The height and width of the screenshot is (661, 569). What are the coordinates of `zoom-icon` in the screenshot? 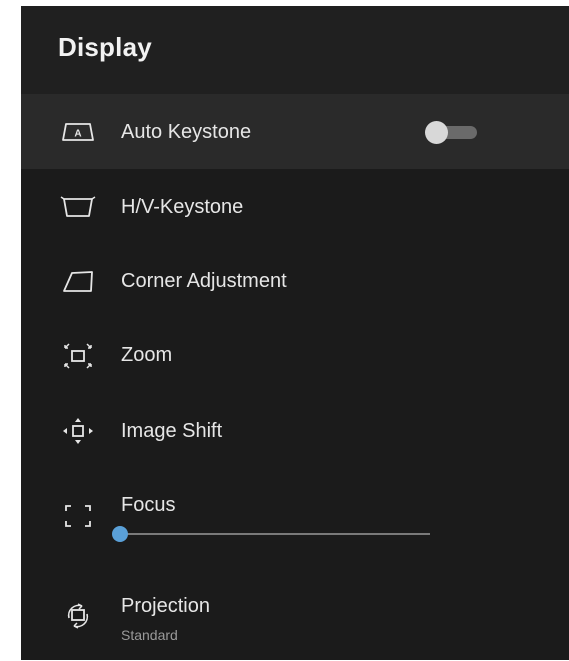 It's located at (78, 356).